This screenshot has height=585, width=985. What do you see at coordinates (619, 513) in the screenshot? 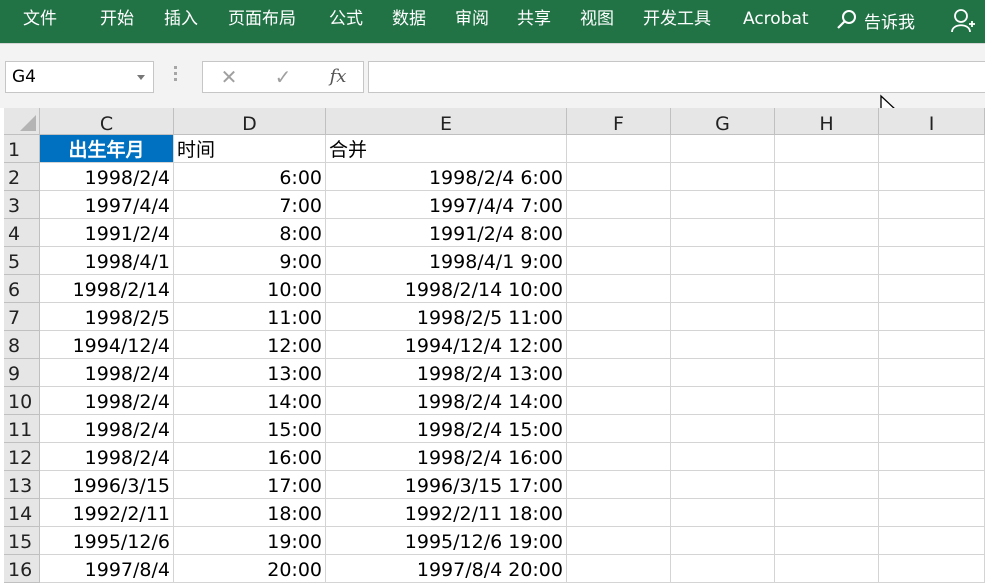
I see `cell-f14` at bounding box center [619, 513].